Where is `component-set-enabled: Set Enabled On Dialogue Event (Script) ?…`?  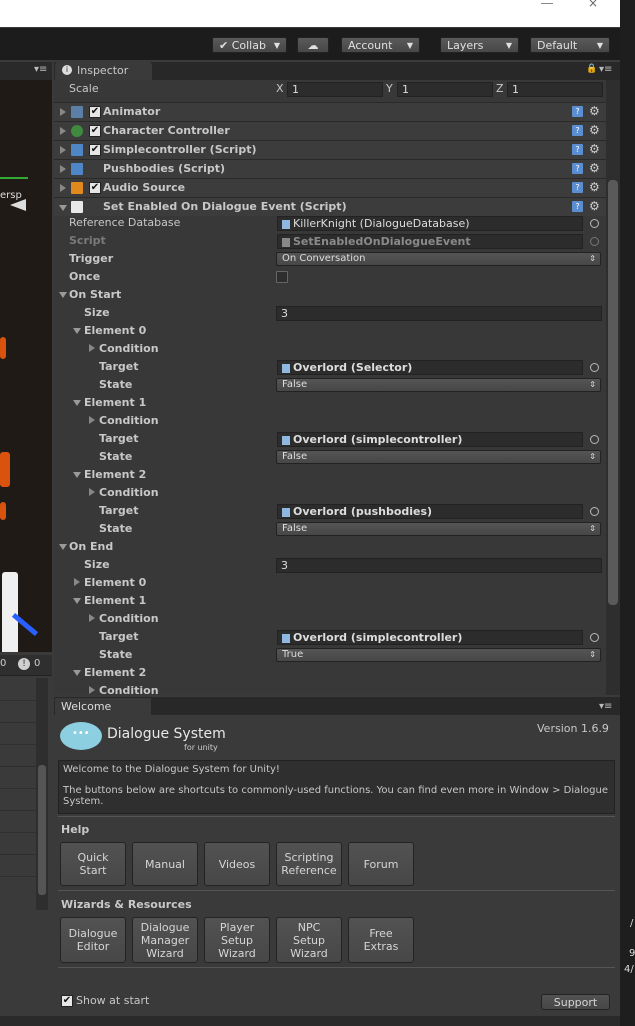
component-set-enabled: Set Enabled On Dialogue Event (Script) ?… is located at coordinates (330, 206).